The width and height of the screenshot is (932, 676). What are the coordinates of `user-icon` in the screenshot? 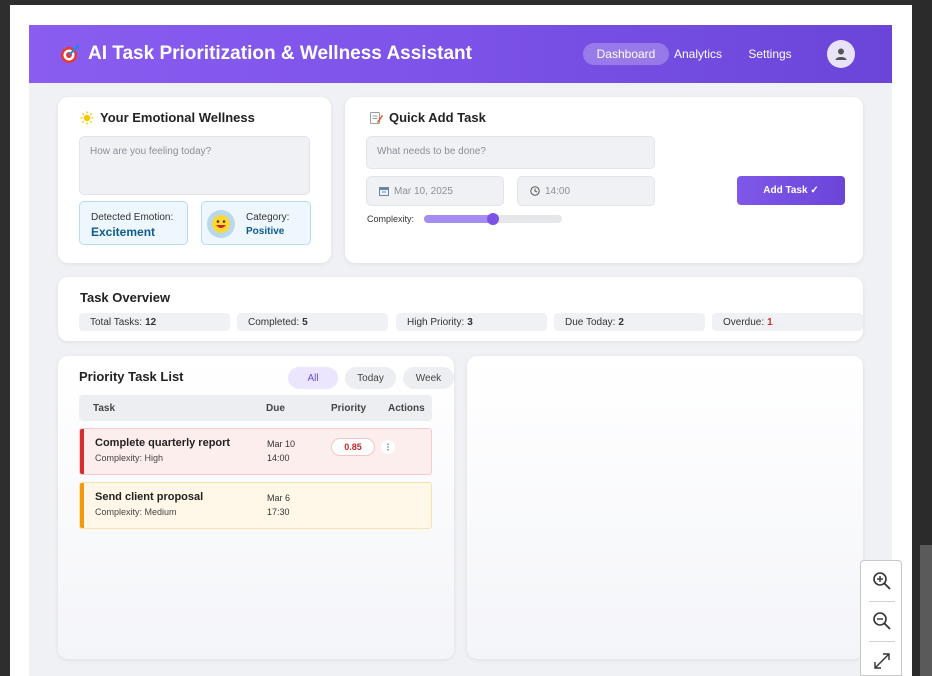 It's located at (841, 54).